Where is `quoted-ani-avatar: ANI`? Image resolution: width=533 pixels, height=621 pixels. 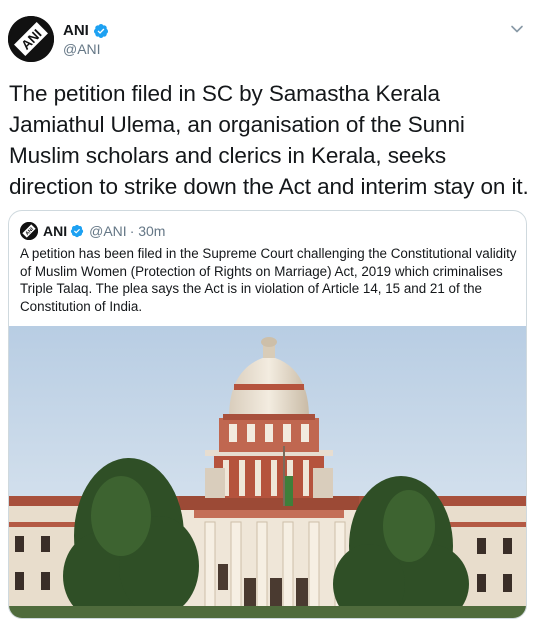 quoted-ani-avatar: ANI is located at coordinates (29, 231).